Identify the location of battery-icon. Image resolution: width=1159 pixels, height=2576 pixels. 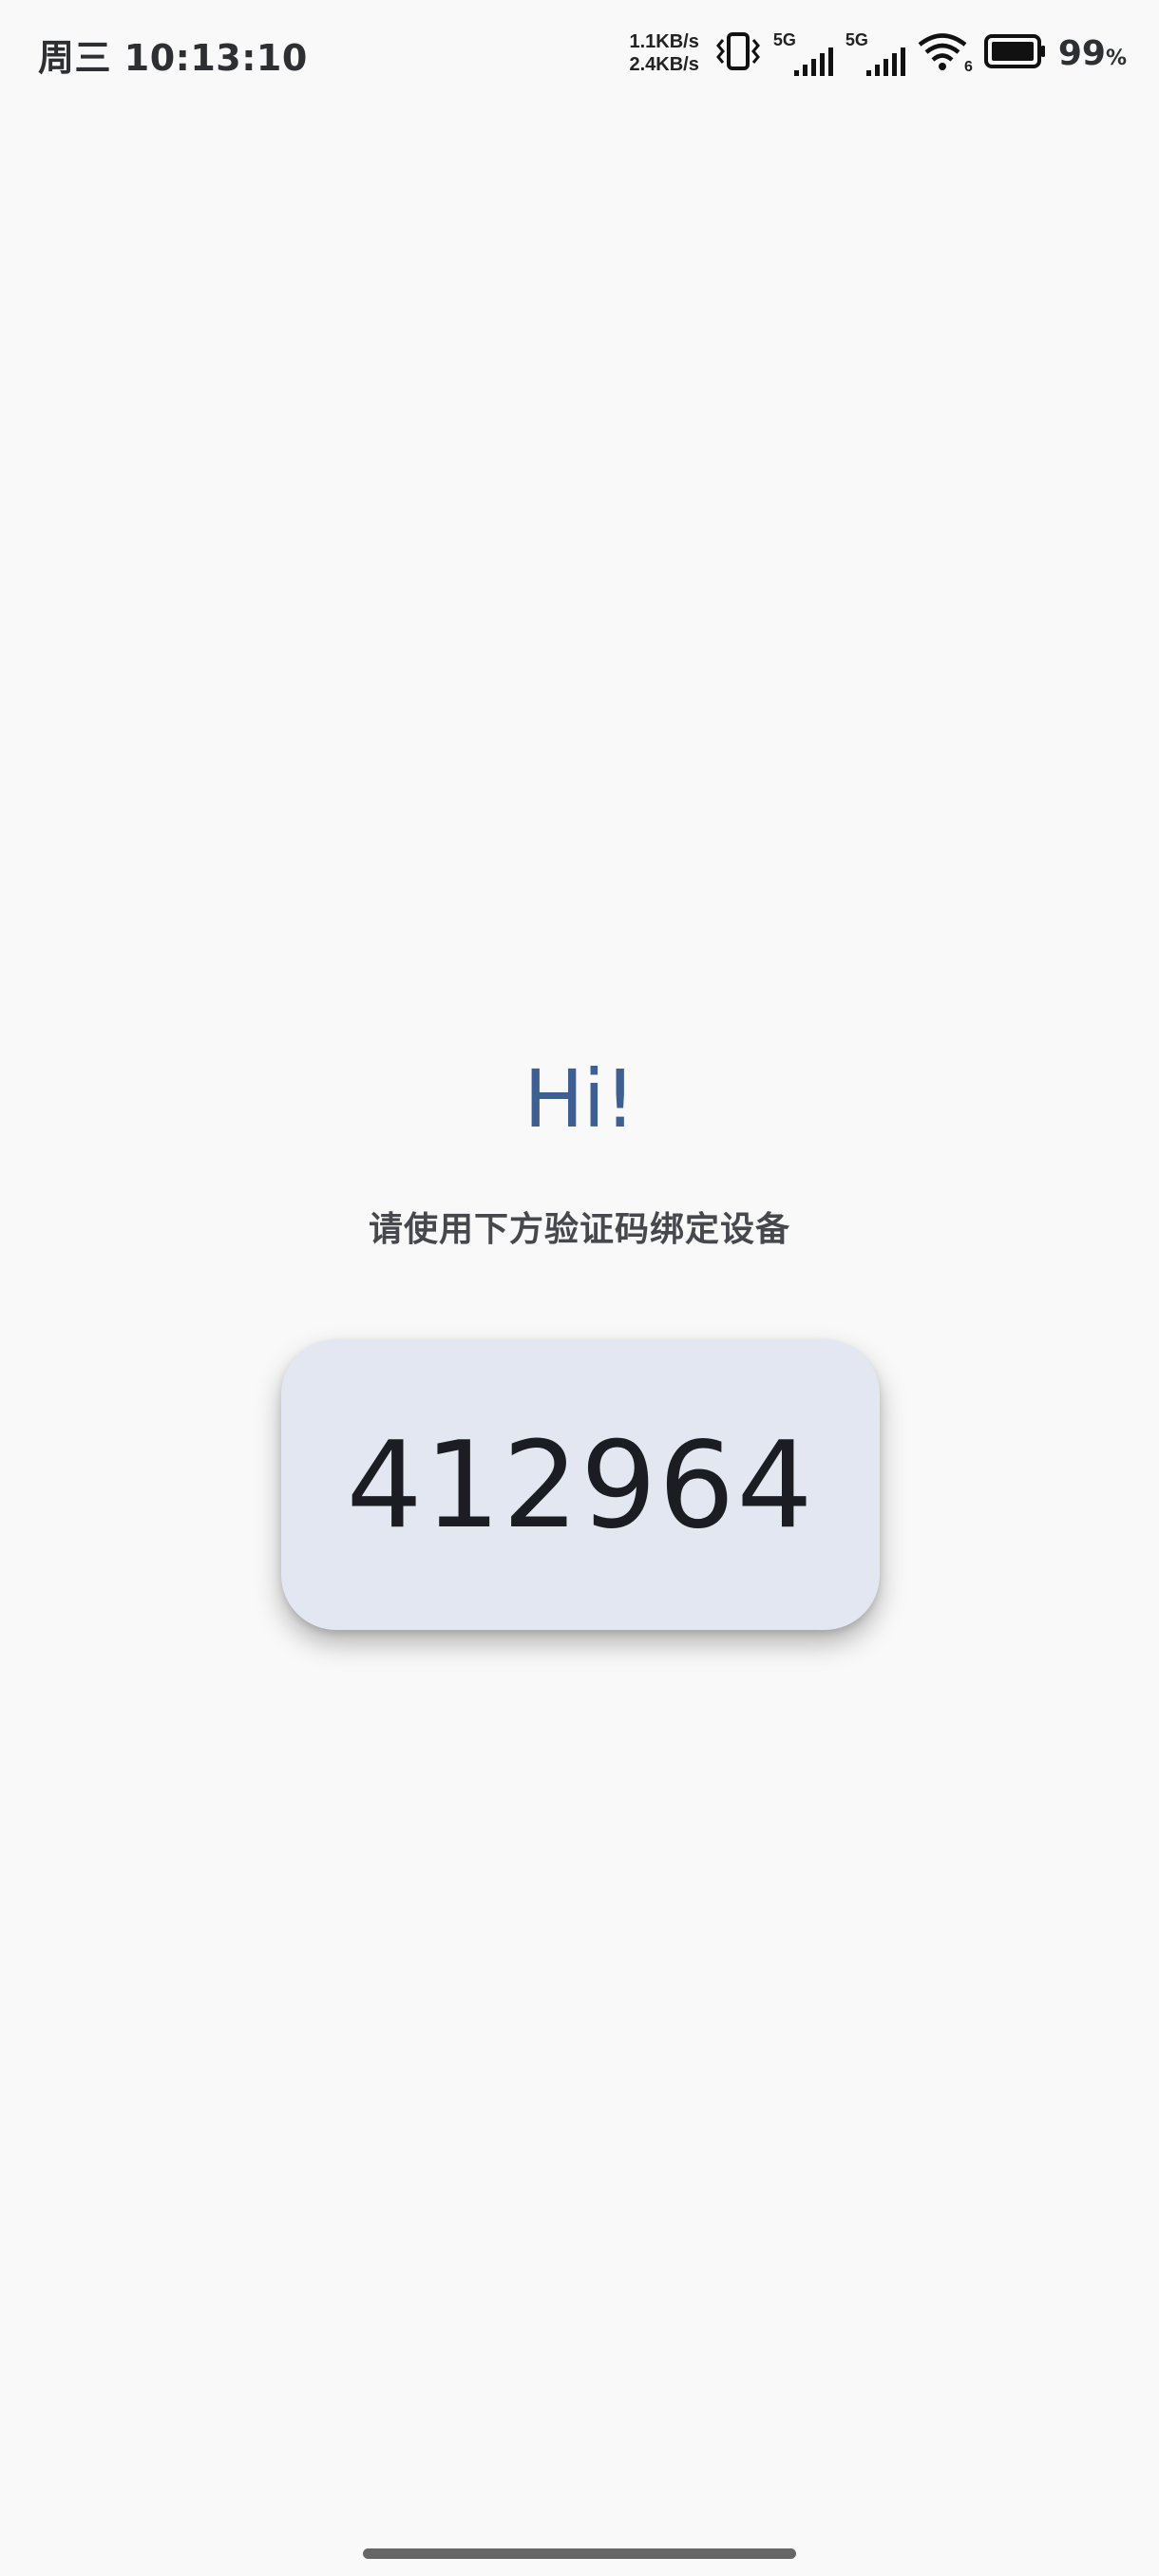
(1015, 53).